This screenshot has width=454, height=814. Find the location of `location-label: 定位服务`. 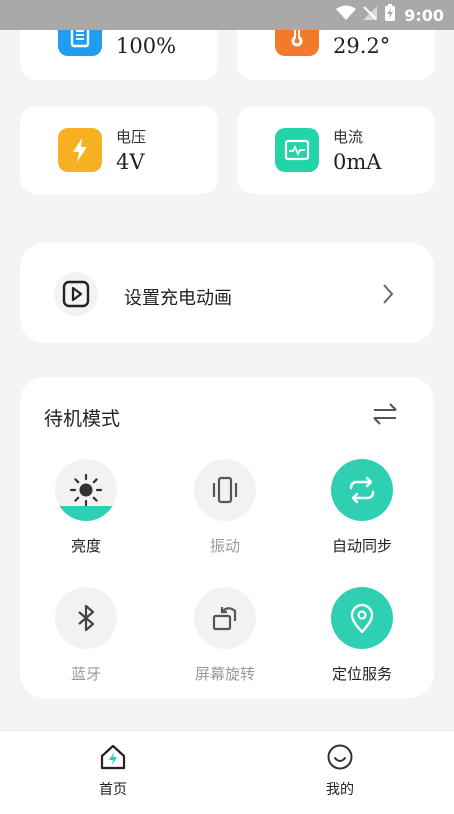

location-label: 定位服务 is located at coordinates (361, 674).